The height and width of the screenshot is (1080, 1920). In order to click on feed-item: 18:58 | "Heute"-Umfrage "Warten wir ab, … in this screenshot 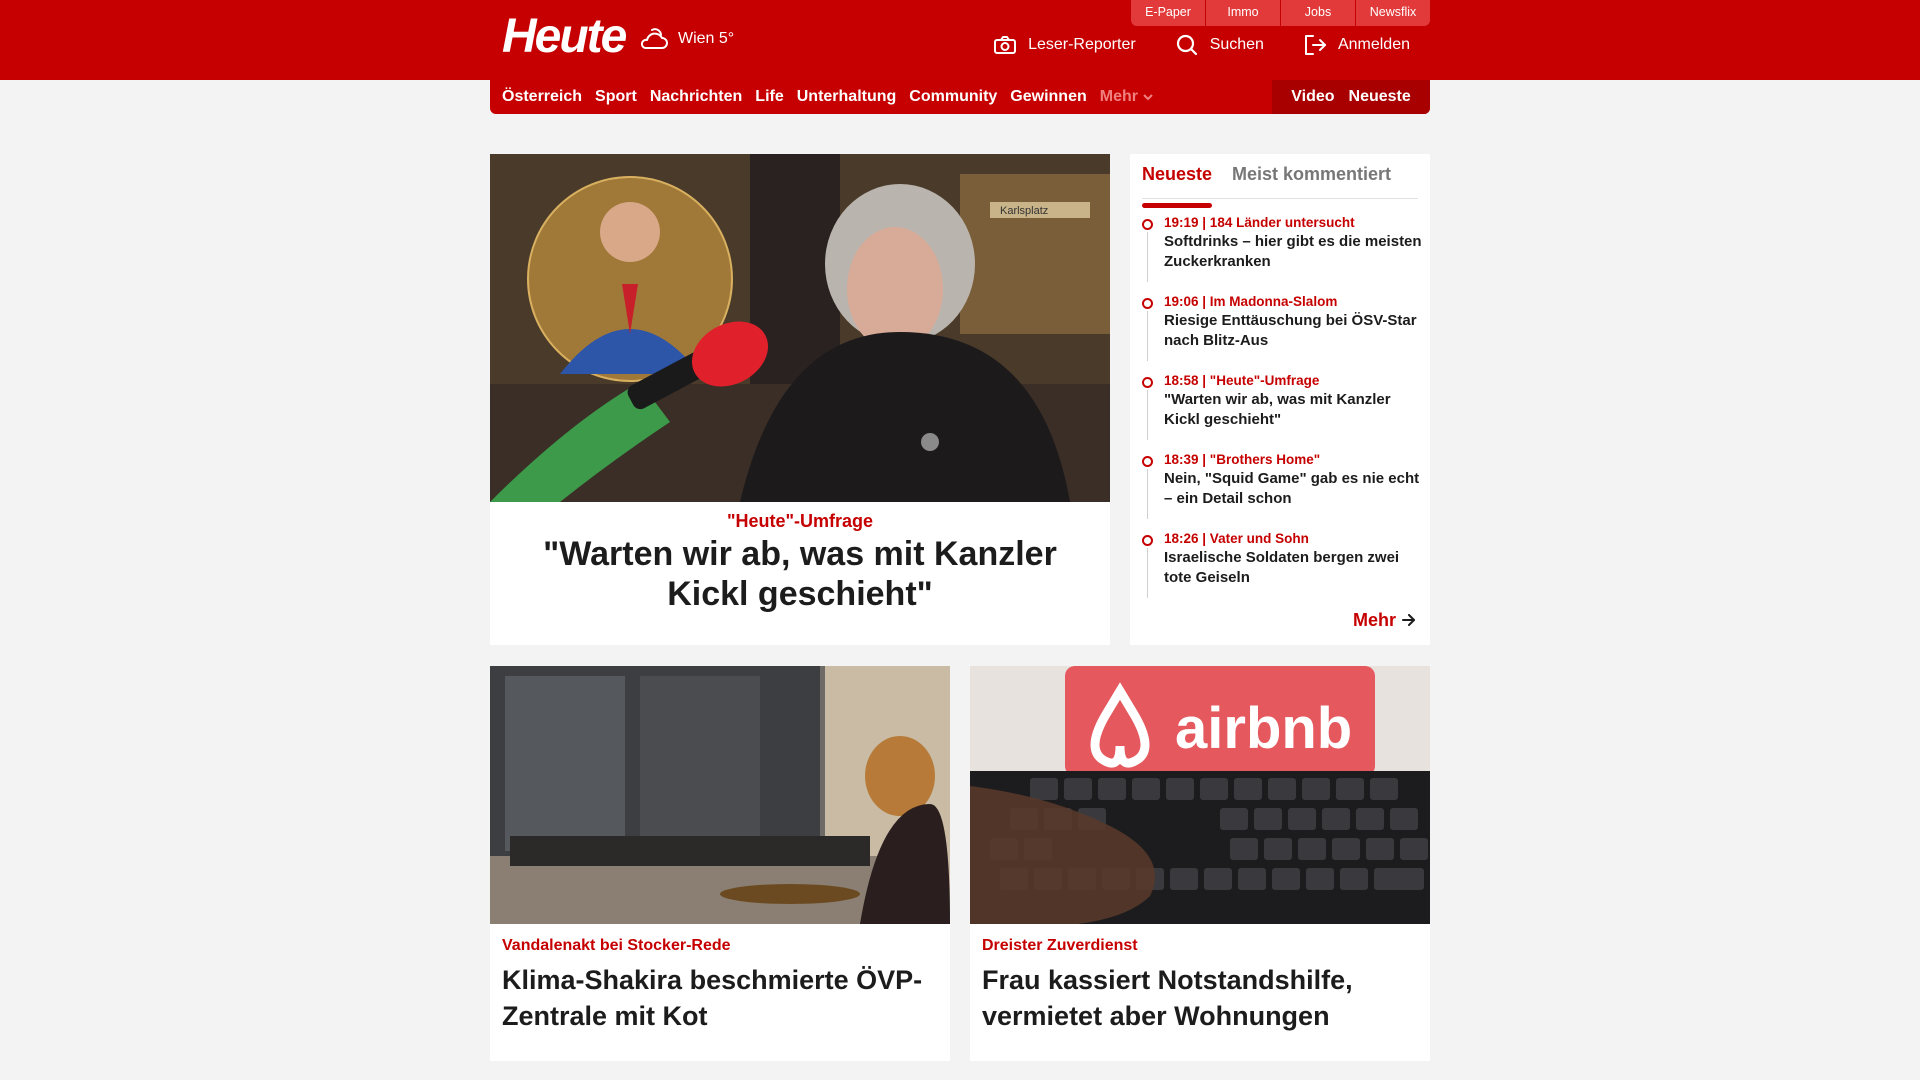, I will do `click(1282, 411)`.